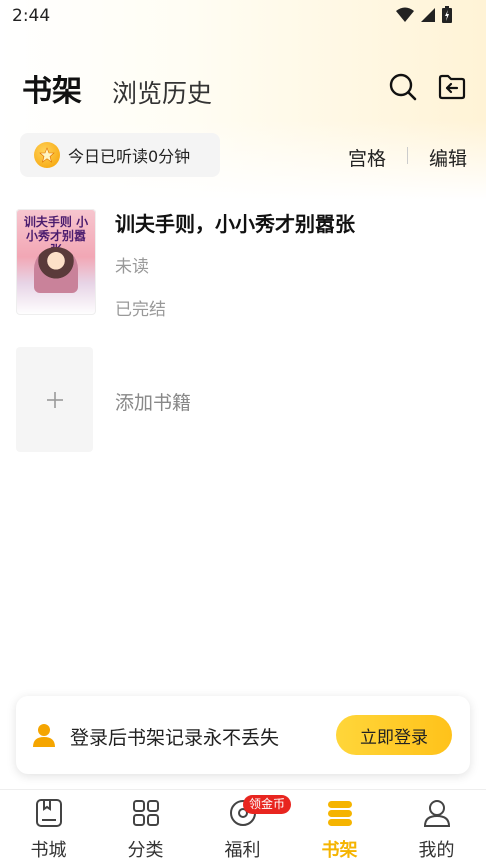  Describe the element at coordinates (145, 850) in the screenshot. I see `nav-label-category: 分类` at that location.